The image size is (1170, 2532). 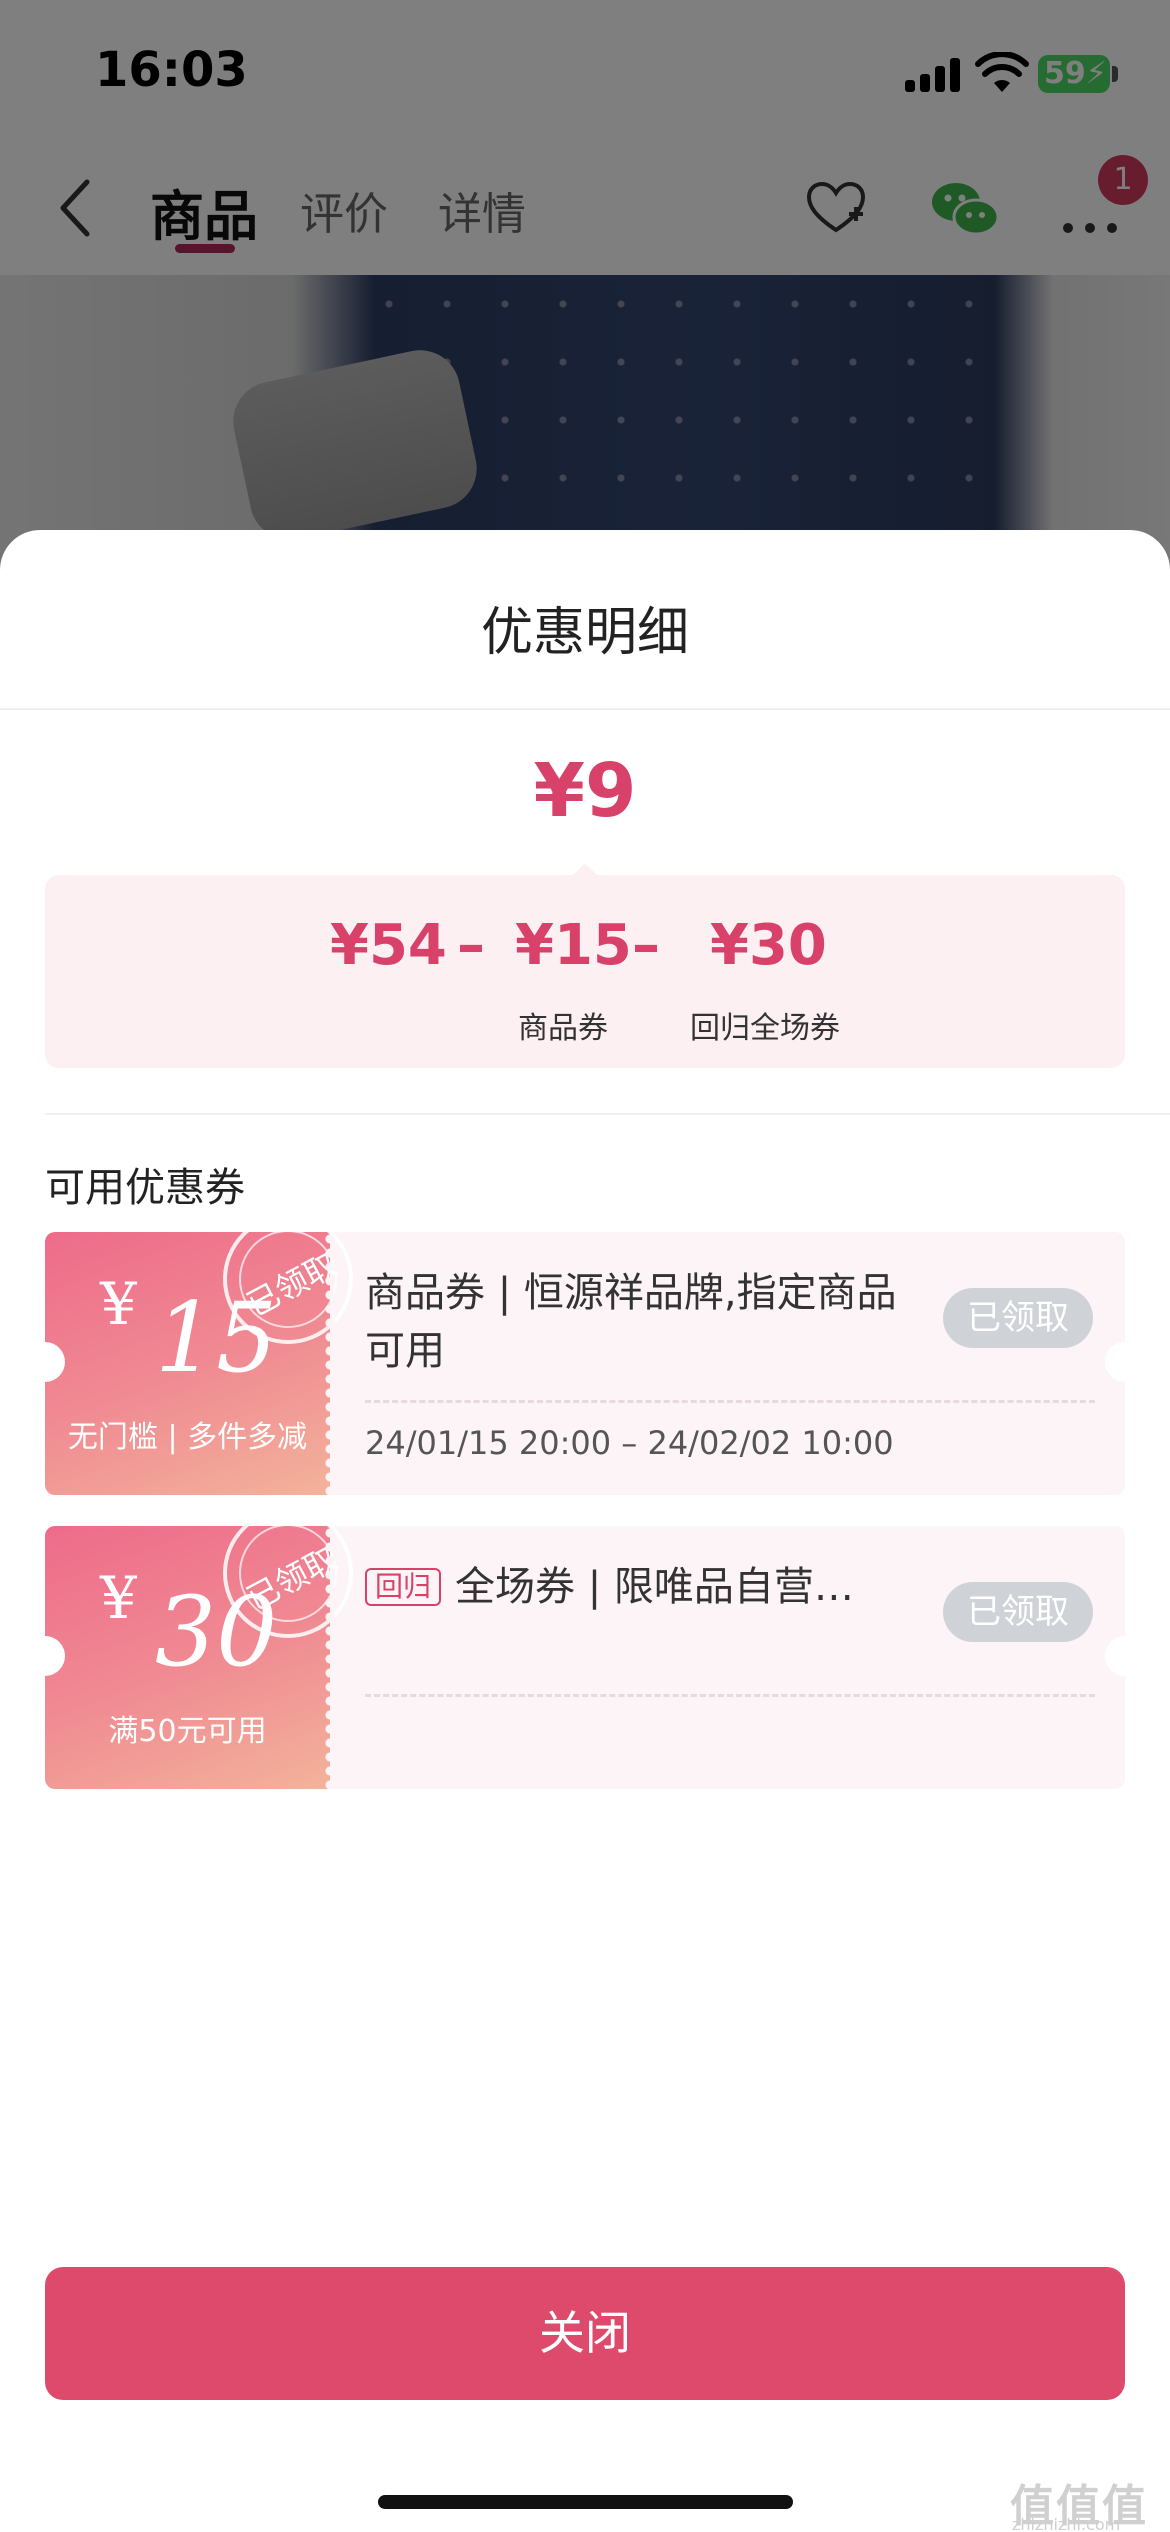 I want to click on original-price: ¥54, so click(x=388, y=945).